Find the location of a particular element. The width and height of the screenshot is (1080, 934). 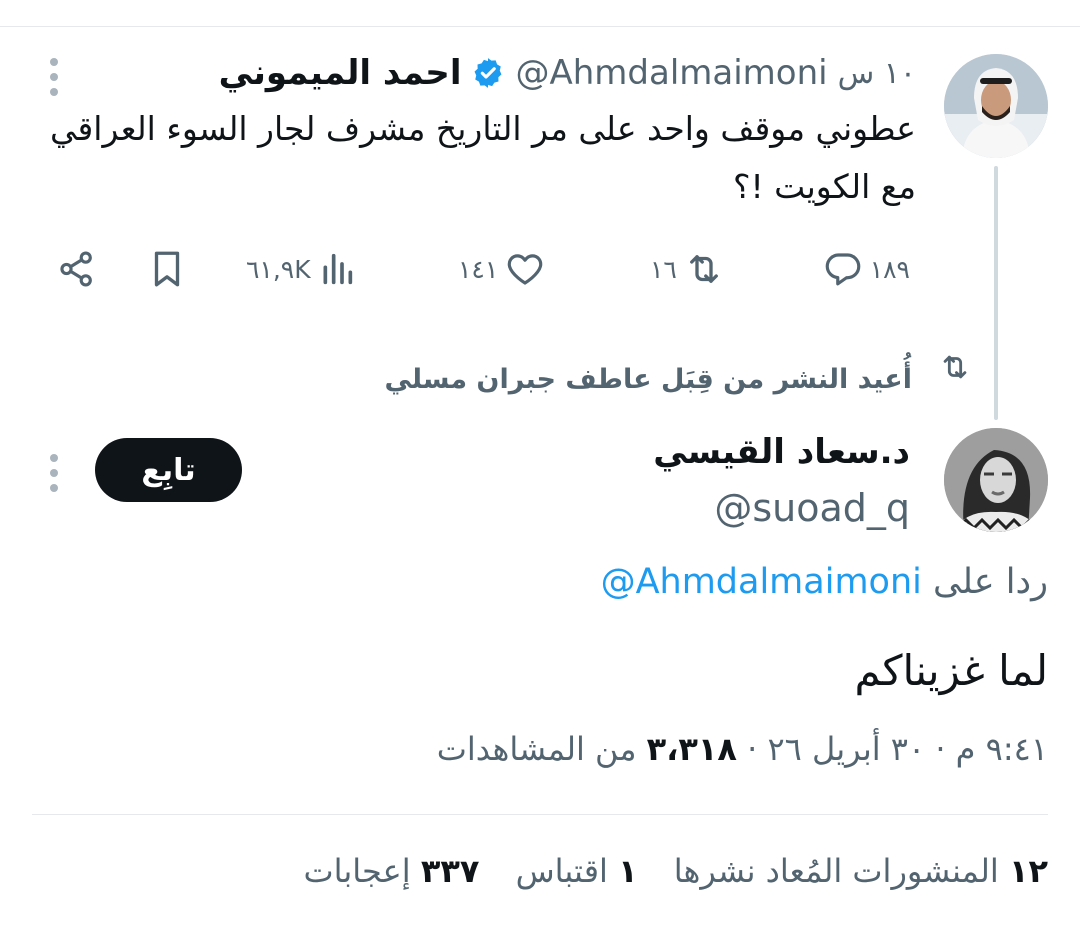

repost-notice-icon is located at coordinates (955, 369).